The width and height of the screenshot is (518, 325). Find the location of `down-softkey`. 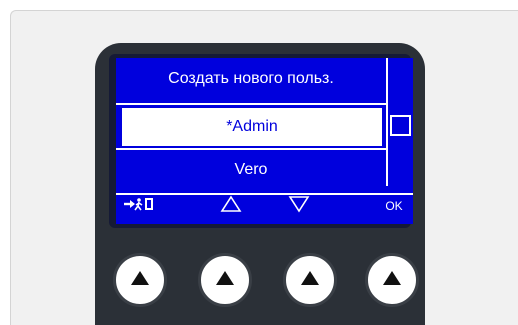

down-softkey is located at coordinates (299, 206).